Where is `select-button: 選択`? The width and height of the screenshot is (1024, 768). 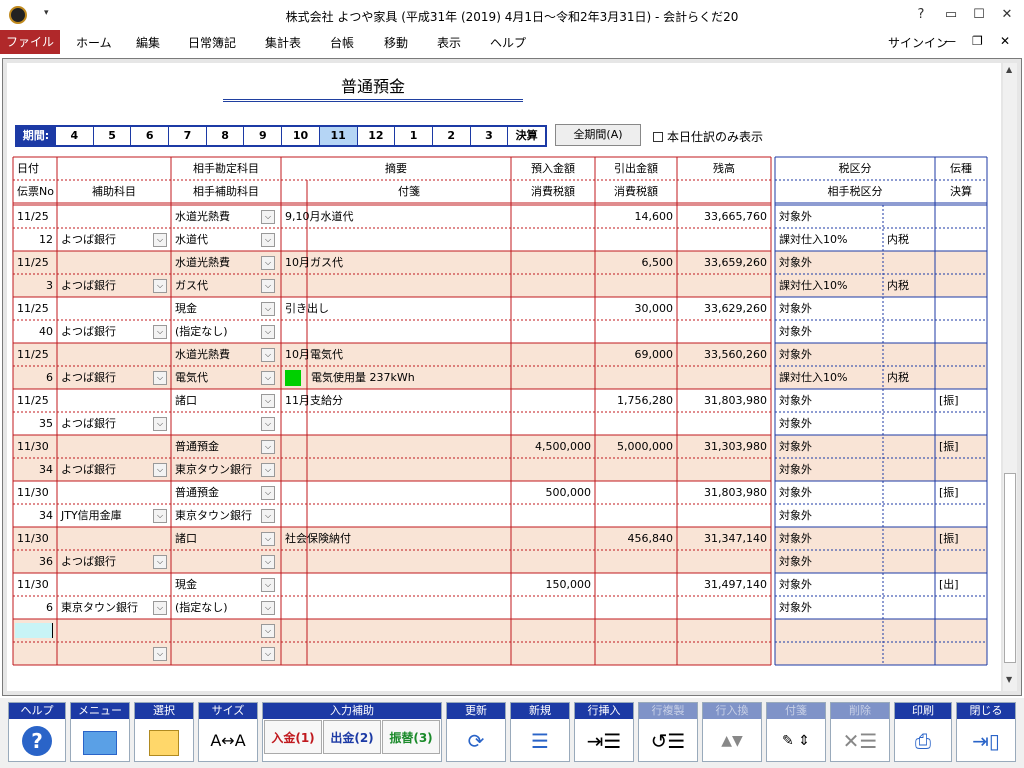 select-button: 選択 is located at coordinates (164, 732).